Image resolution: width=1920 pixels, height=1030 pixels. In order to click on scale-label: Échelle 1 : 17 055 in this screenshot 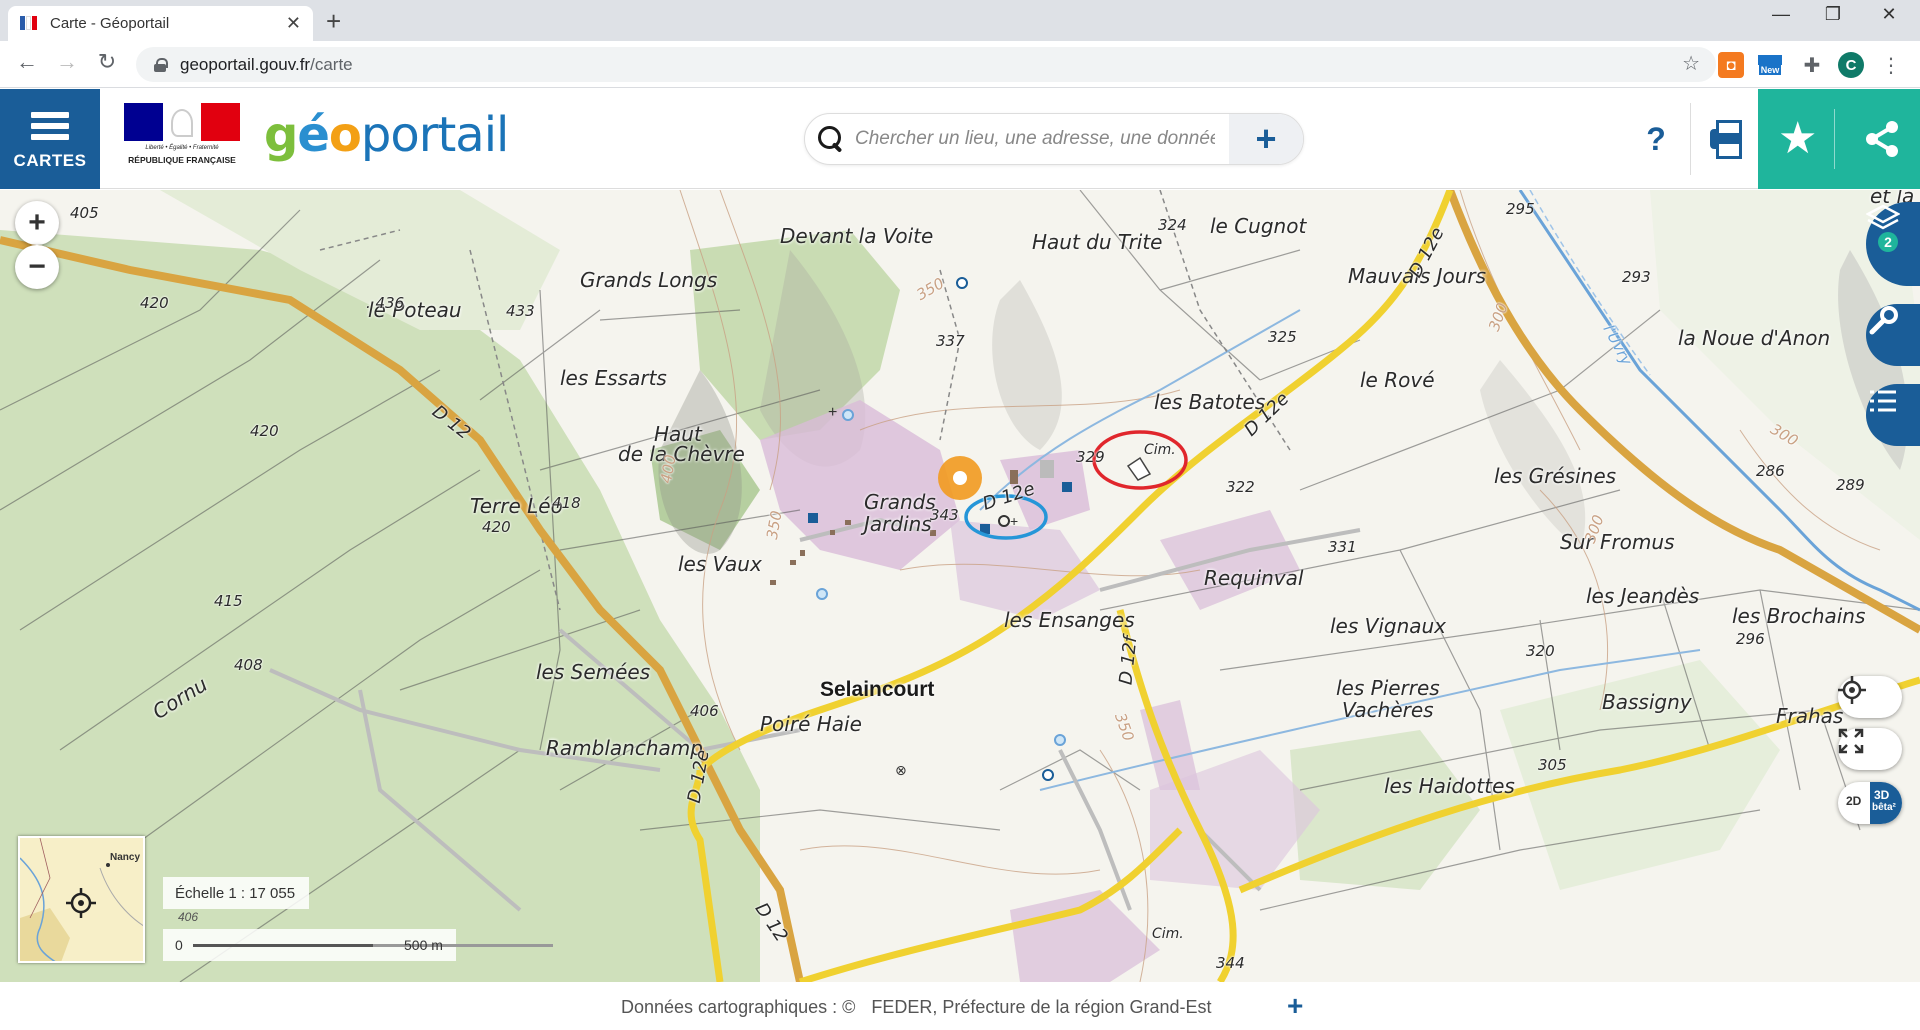, I will do `click(236, 893)`.